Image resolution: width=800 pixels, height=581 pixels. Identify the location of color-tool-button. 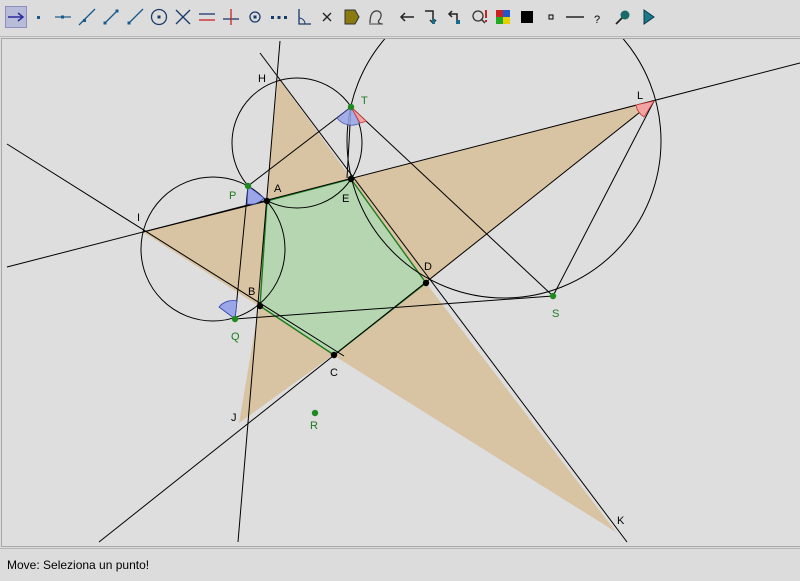
(503, 17).